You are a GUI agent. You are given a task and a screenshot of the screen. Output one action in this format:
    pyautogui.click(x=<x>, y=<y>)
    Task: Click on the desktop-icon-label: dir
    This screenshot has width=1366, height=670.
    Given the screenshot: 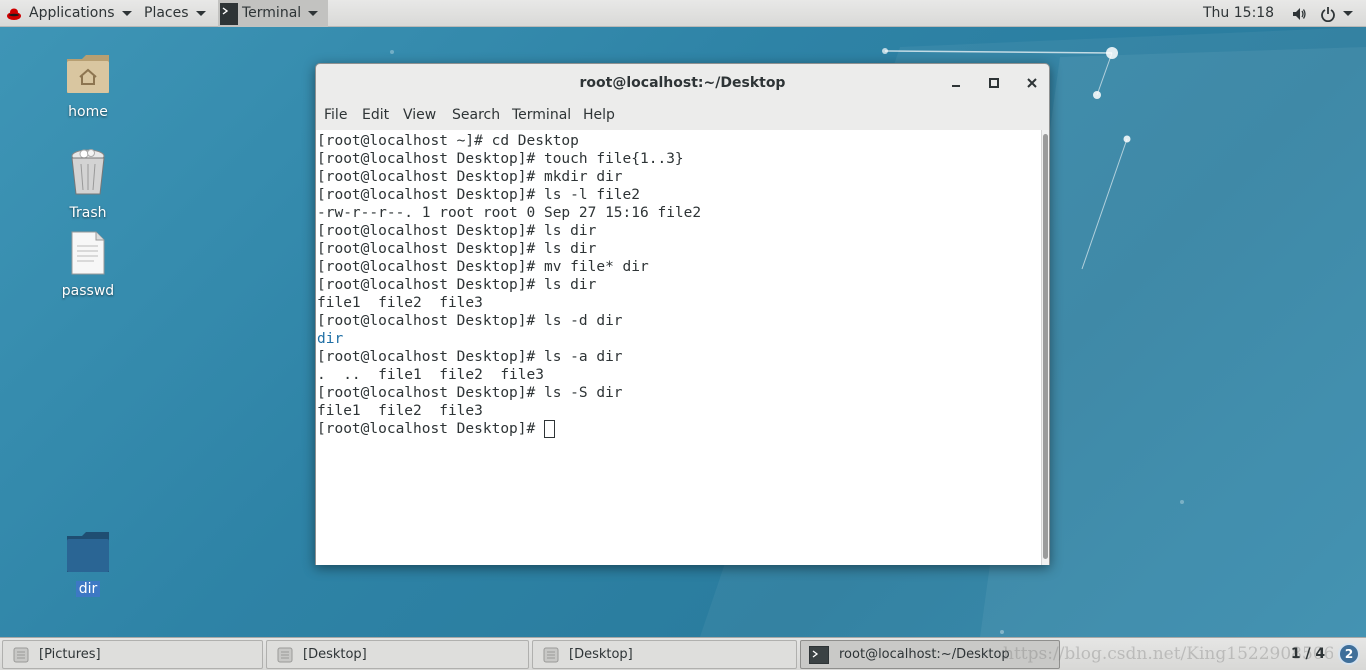 What is the action you would take?
    pyautogui.click(x=88, y=589)
    